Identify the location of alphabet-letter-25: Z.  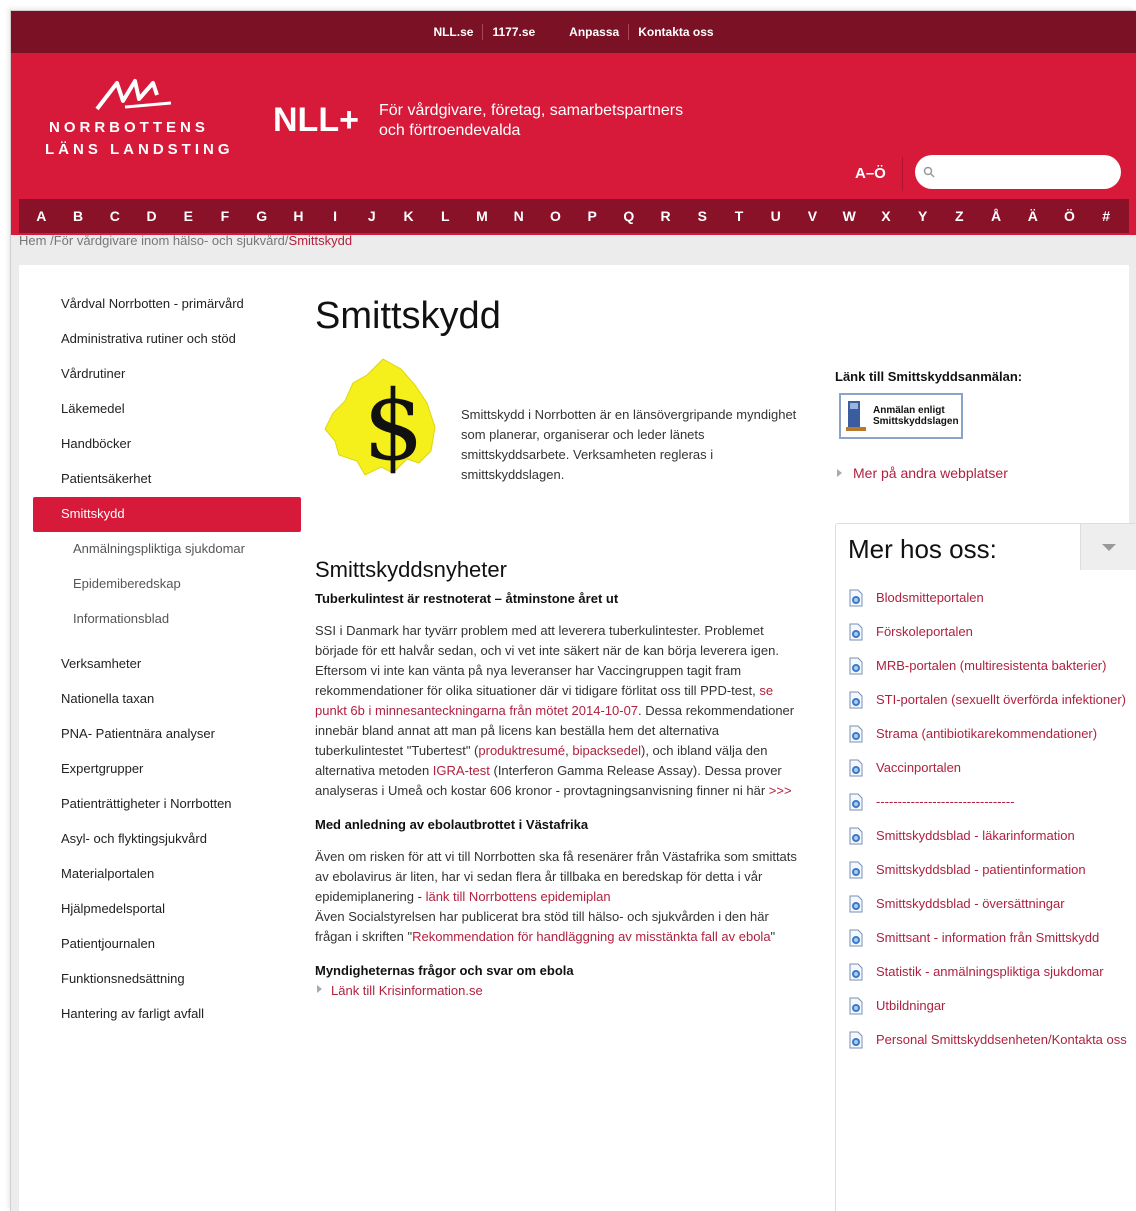
(959, 216).